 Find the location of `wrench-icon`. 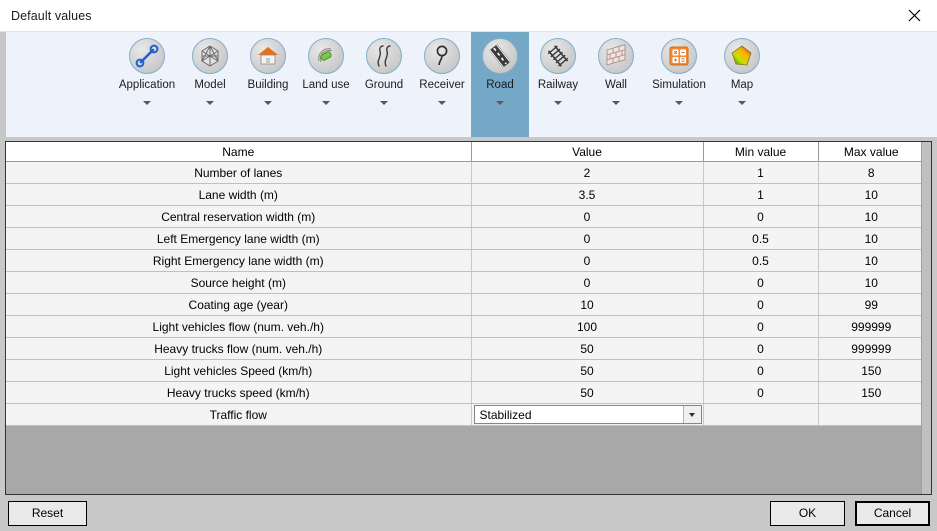

wrench-icon is located at coordinates (147, 56).